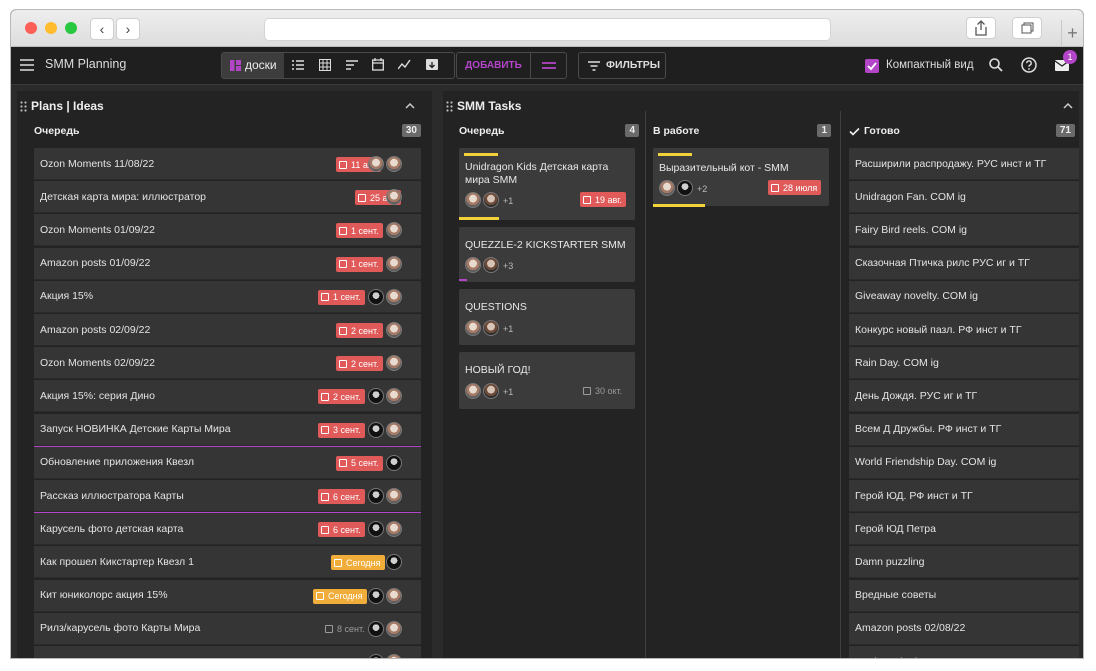 The height and width of the screenshot is (671, 1096). What do you see at coordinates (227, 529) in the screenshot?
I see `list-item: Карусель фото детская карта 6 сент.` at bounding box center [227, 529].